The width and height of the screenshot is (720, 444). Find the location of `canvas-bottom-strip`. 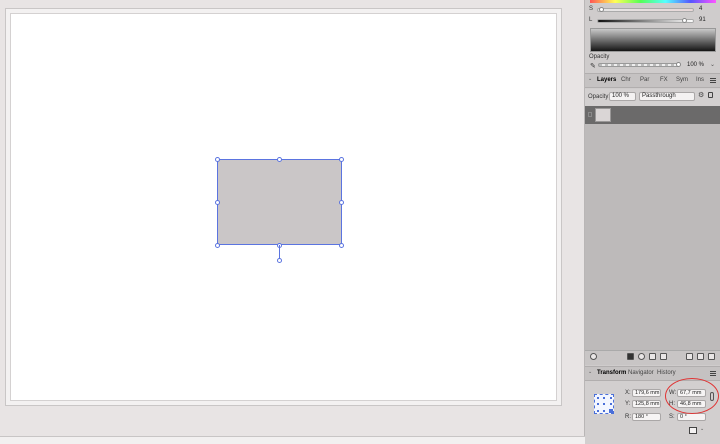

canvas-bottom-strip is located at coordinates (292, 440).